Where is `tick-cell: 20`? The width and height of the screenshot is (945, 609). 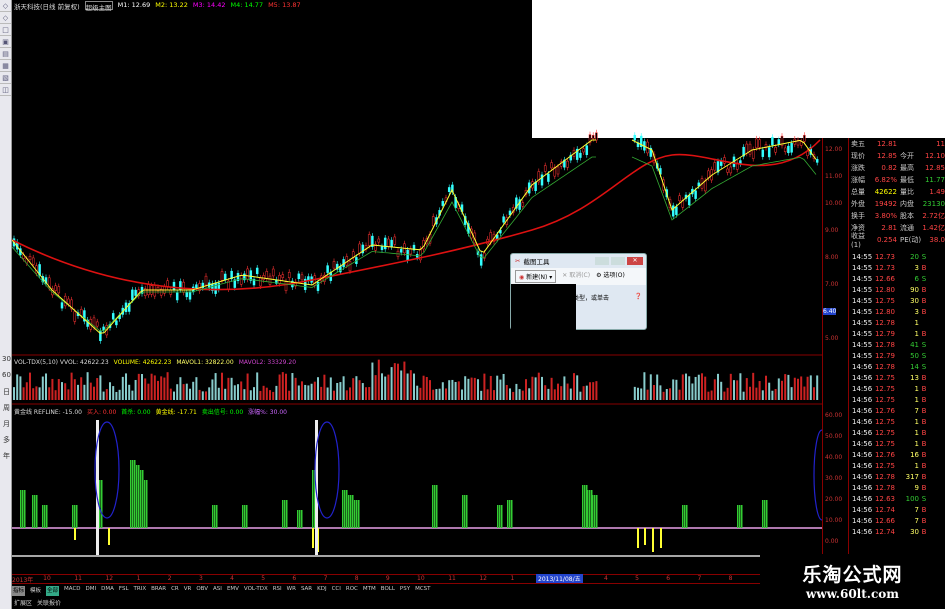 tick-cell: 20 is located at coordinates (914, 256).